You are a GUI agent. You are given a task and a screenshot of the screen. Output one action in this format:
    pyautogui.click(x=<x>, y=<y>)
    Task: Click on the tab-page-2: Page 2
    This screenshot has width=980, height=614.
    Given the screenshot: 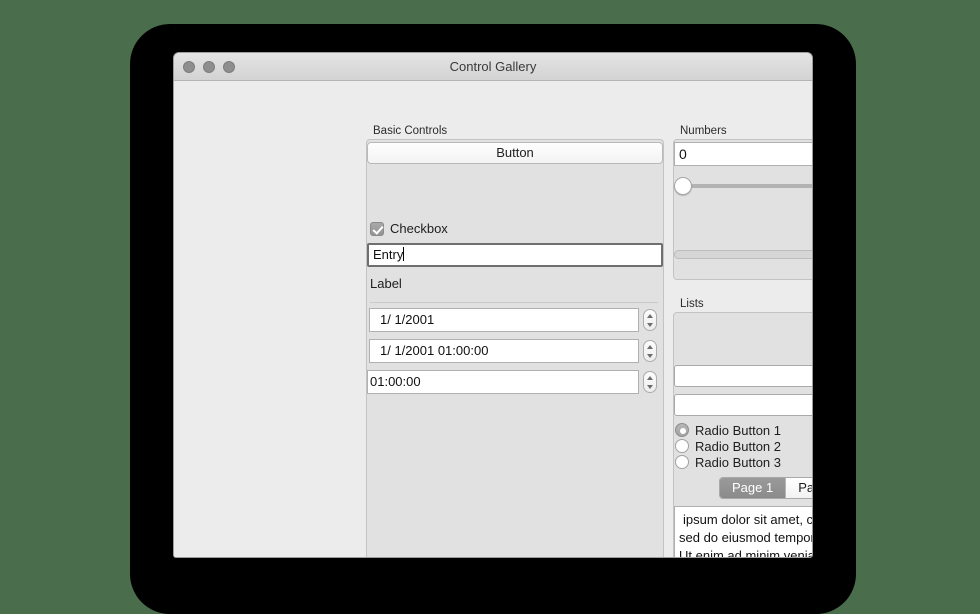 What is the action you would take?
    pyautogui.click(x=799, y=488)
    